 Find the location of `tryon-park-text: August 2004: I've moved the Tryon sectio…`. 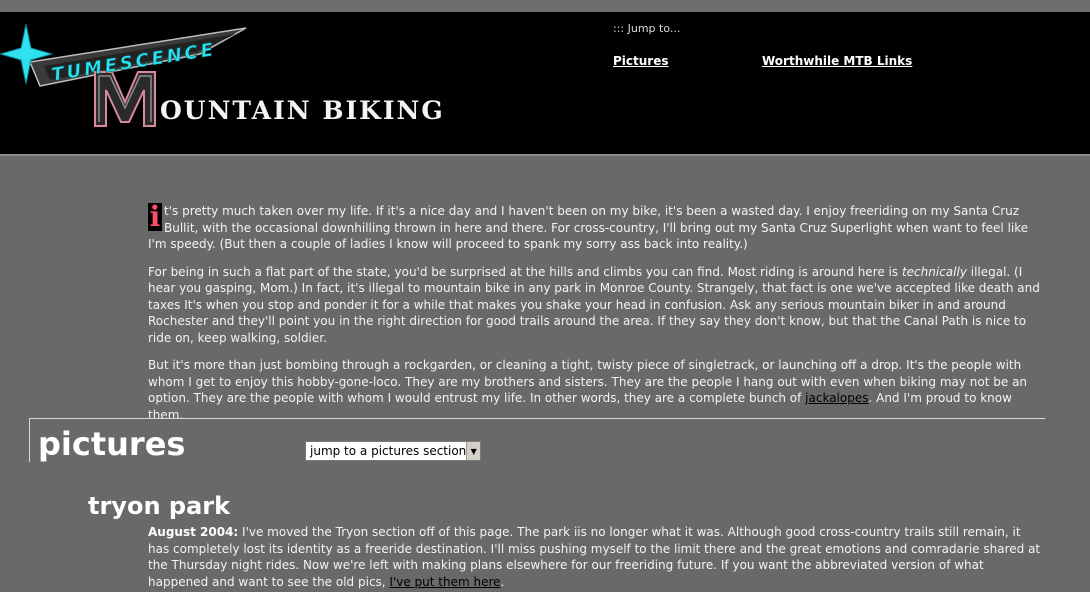

tryon-park-text: August 2004: I've moved the Tryon sectio… is located at coordinates (595, 557).